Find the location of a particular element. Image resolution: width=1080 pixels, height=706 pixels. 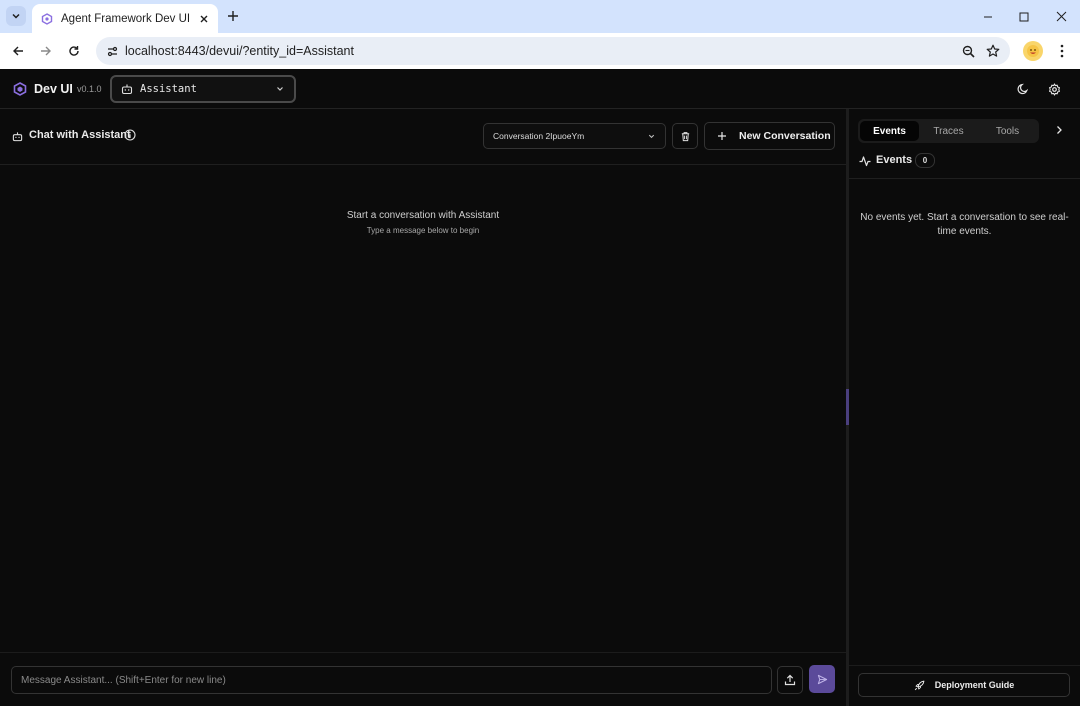

app-title: Dev UI is located at coordinates (53, 89).